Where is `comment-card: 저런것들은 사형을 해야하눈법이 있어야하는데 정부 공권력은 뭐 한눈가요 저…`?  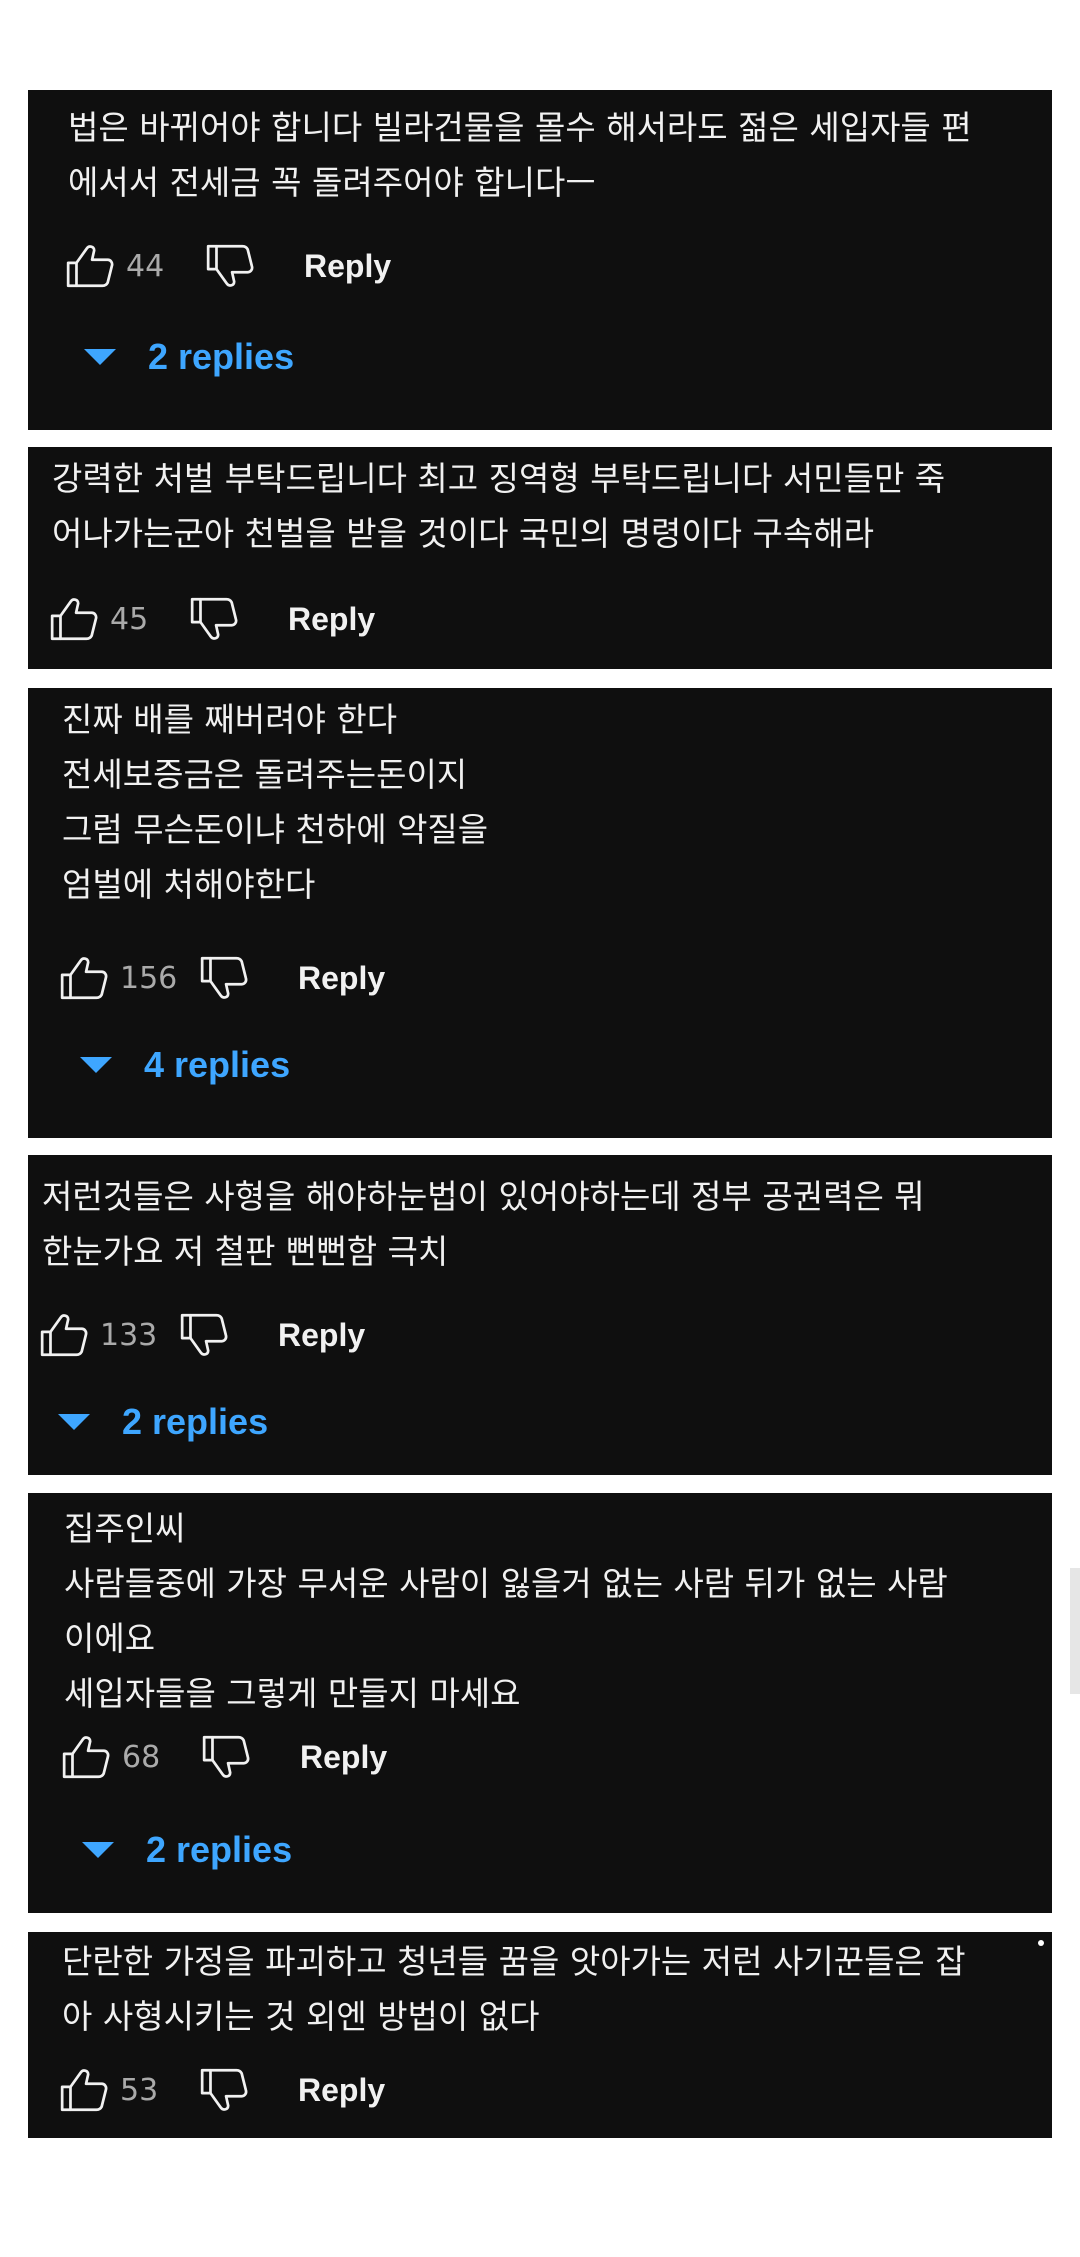 comment-card: 저런것들은 사형을 해야하눈법이 있어야하는데 정부 공권력은 뭐 한눈가요 저… is located at coordinates (540, 1315).